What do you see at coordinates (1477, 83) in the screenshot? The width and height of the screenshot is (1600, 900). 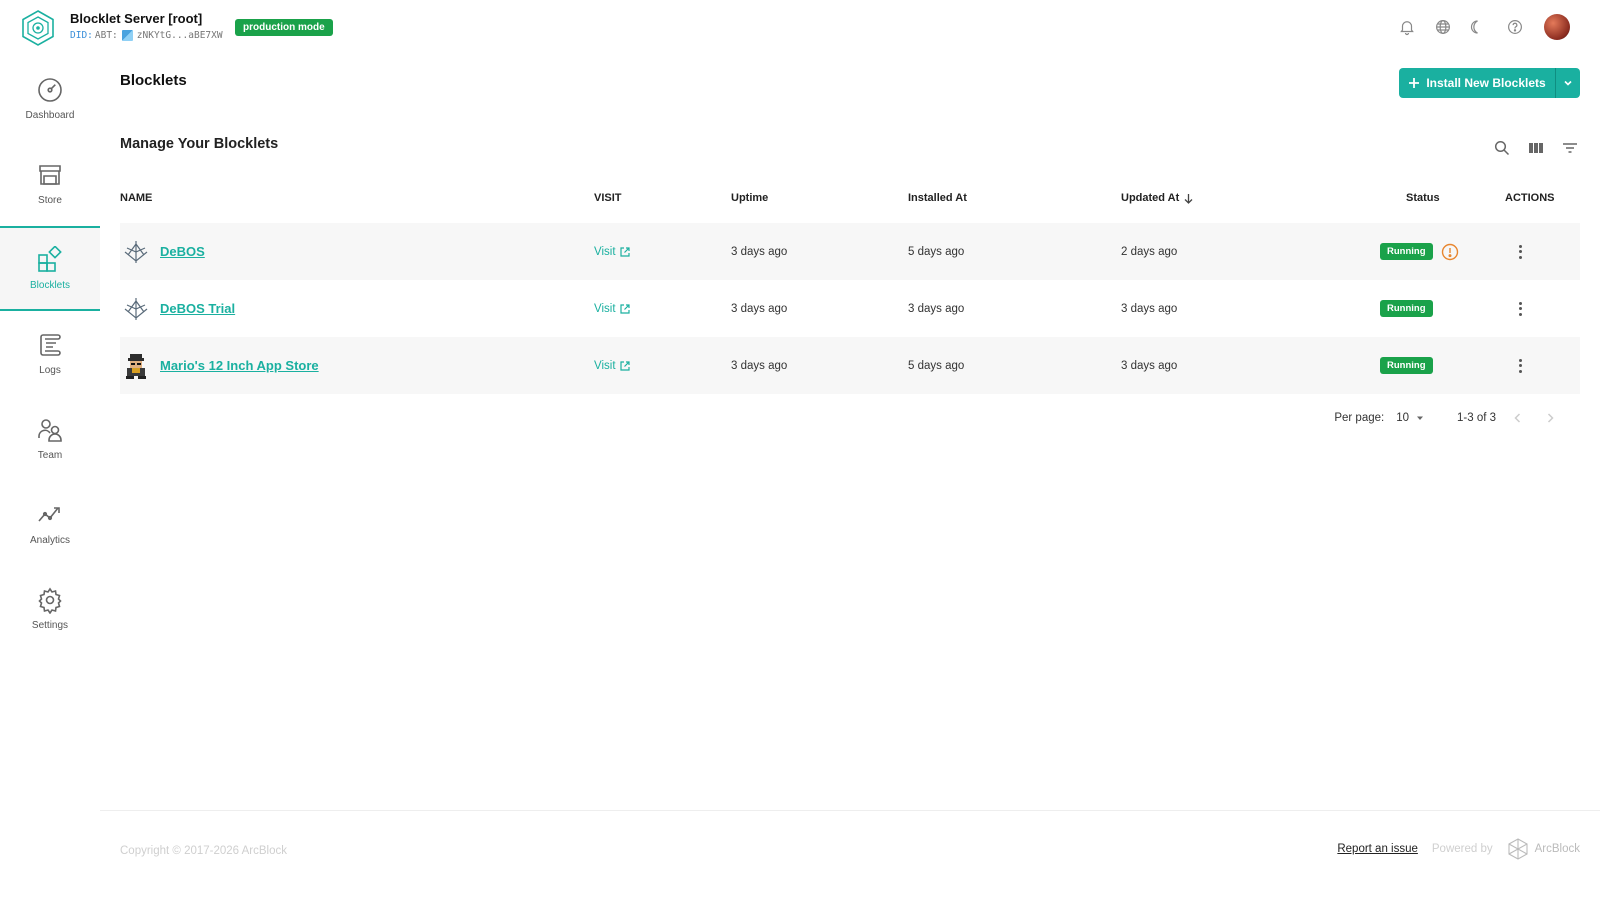 I see `install-button-main: Install New Blocklets` at bounding box center [1477, 83].